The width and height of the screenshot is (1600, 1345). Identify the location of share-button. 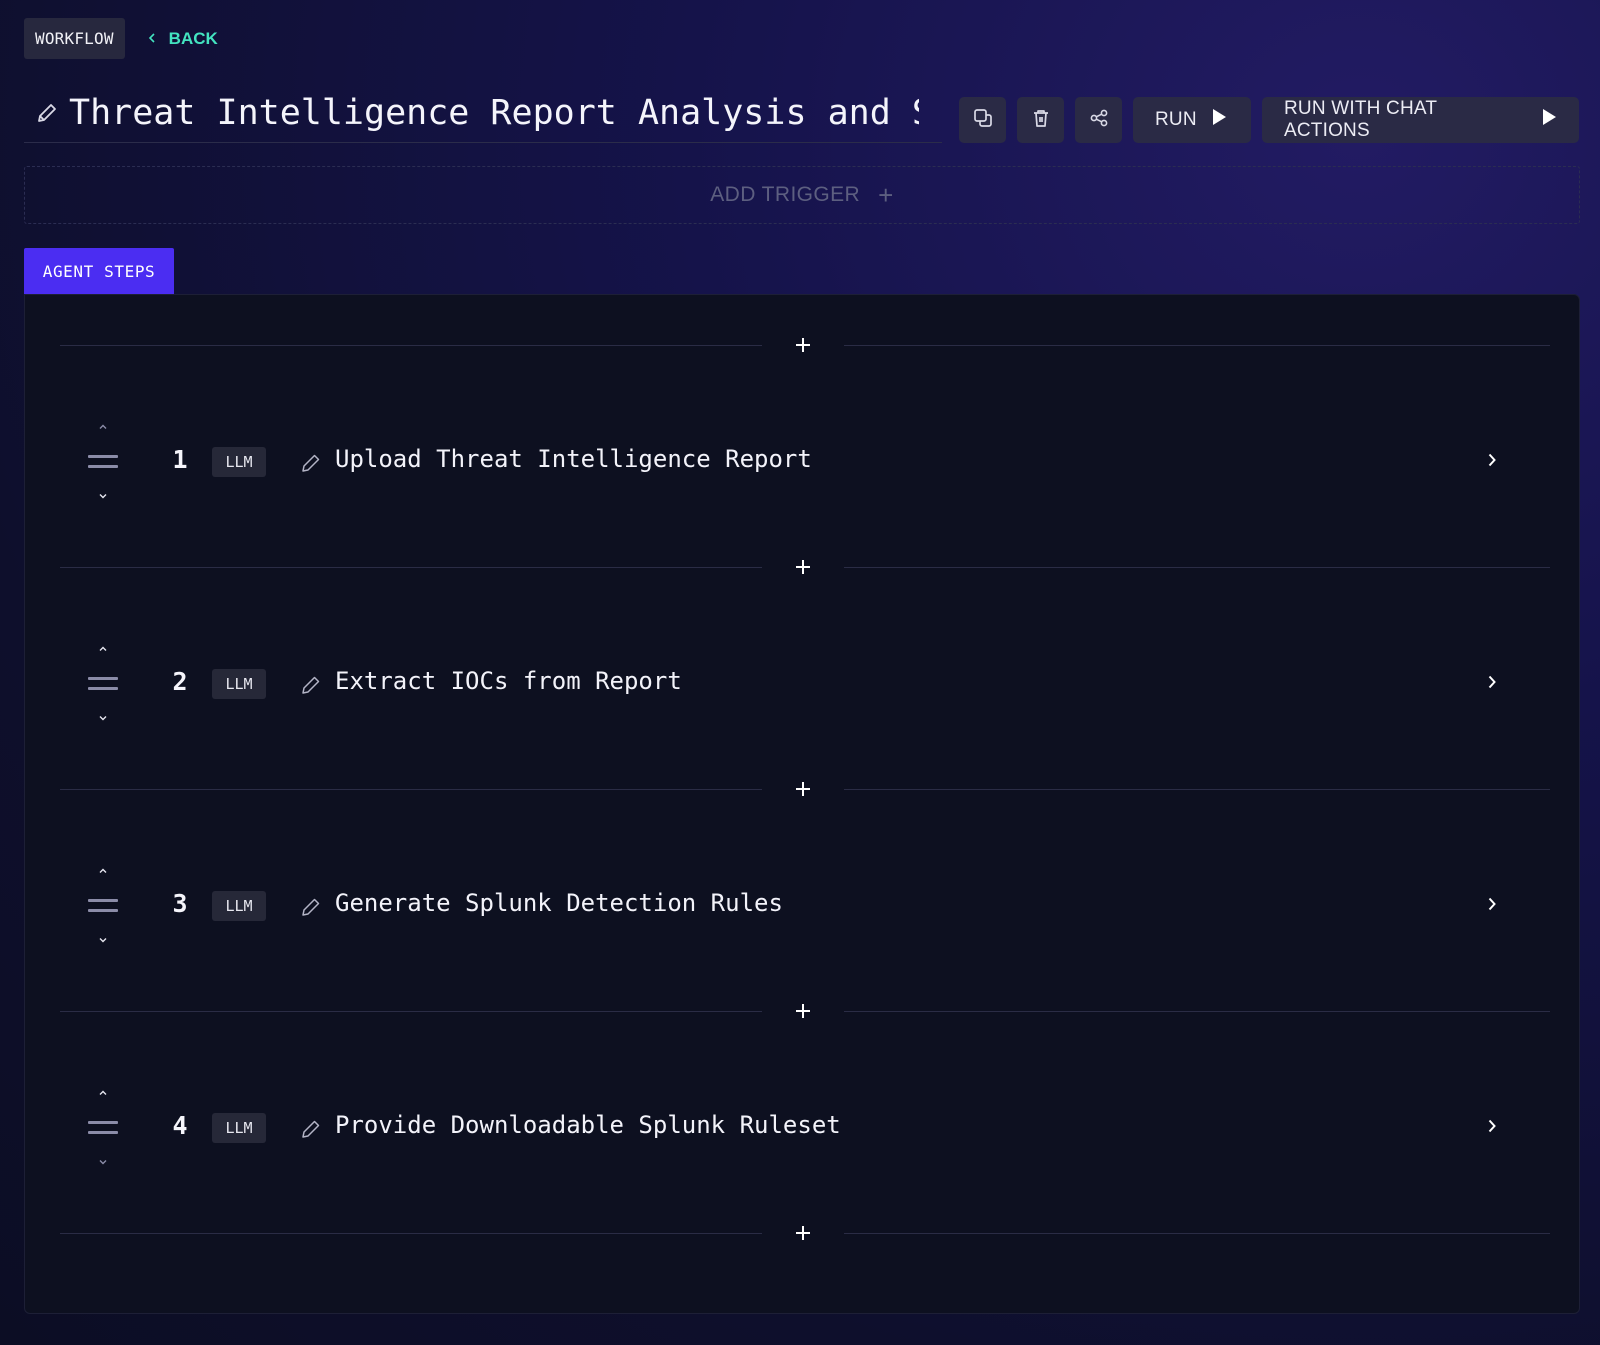
(1098, 120).